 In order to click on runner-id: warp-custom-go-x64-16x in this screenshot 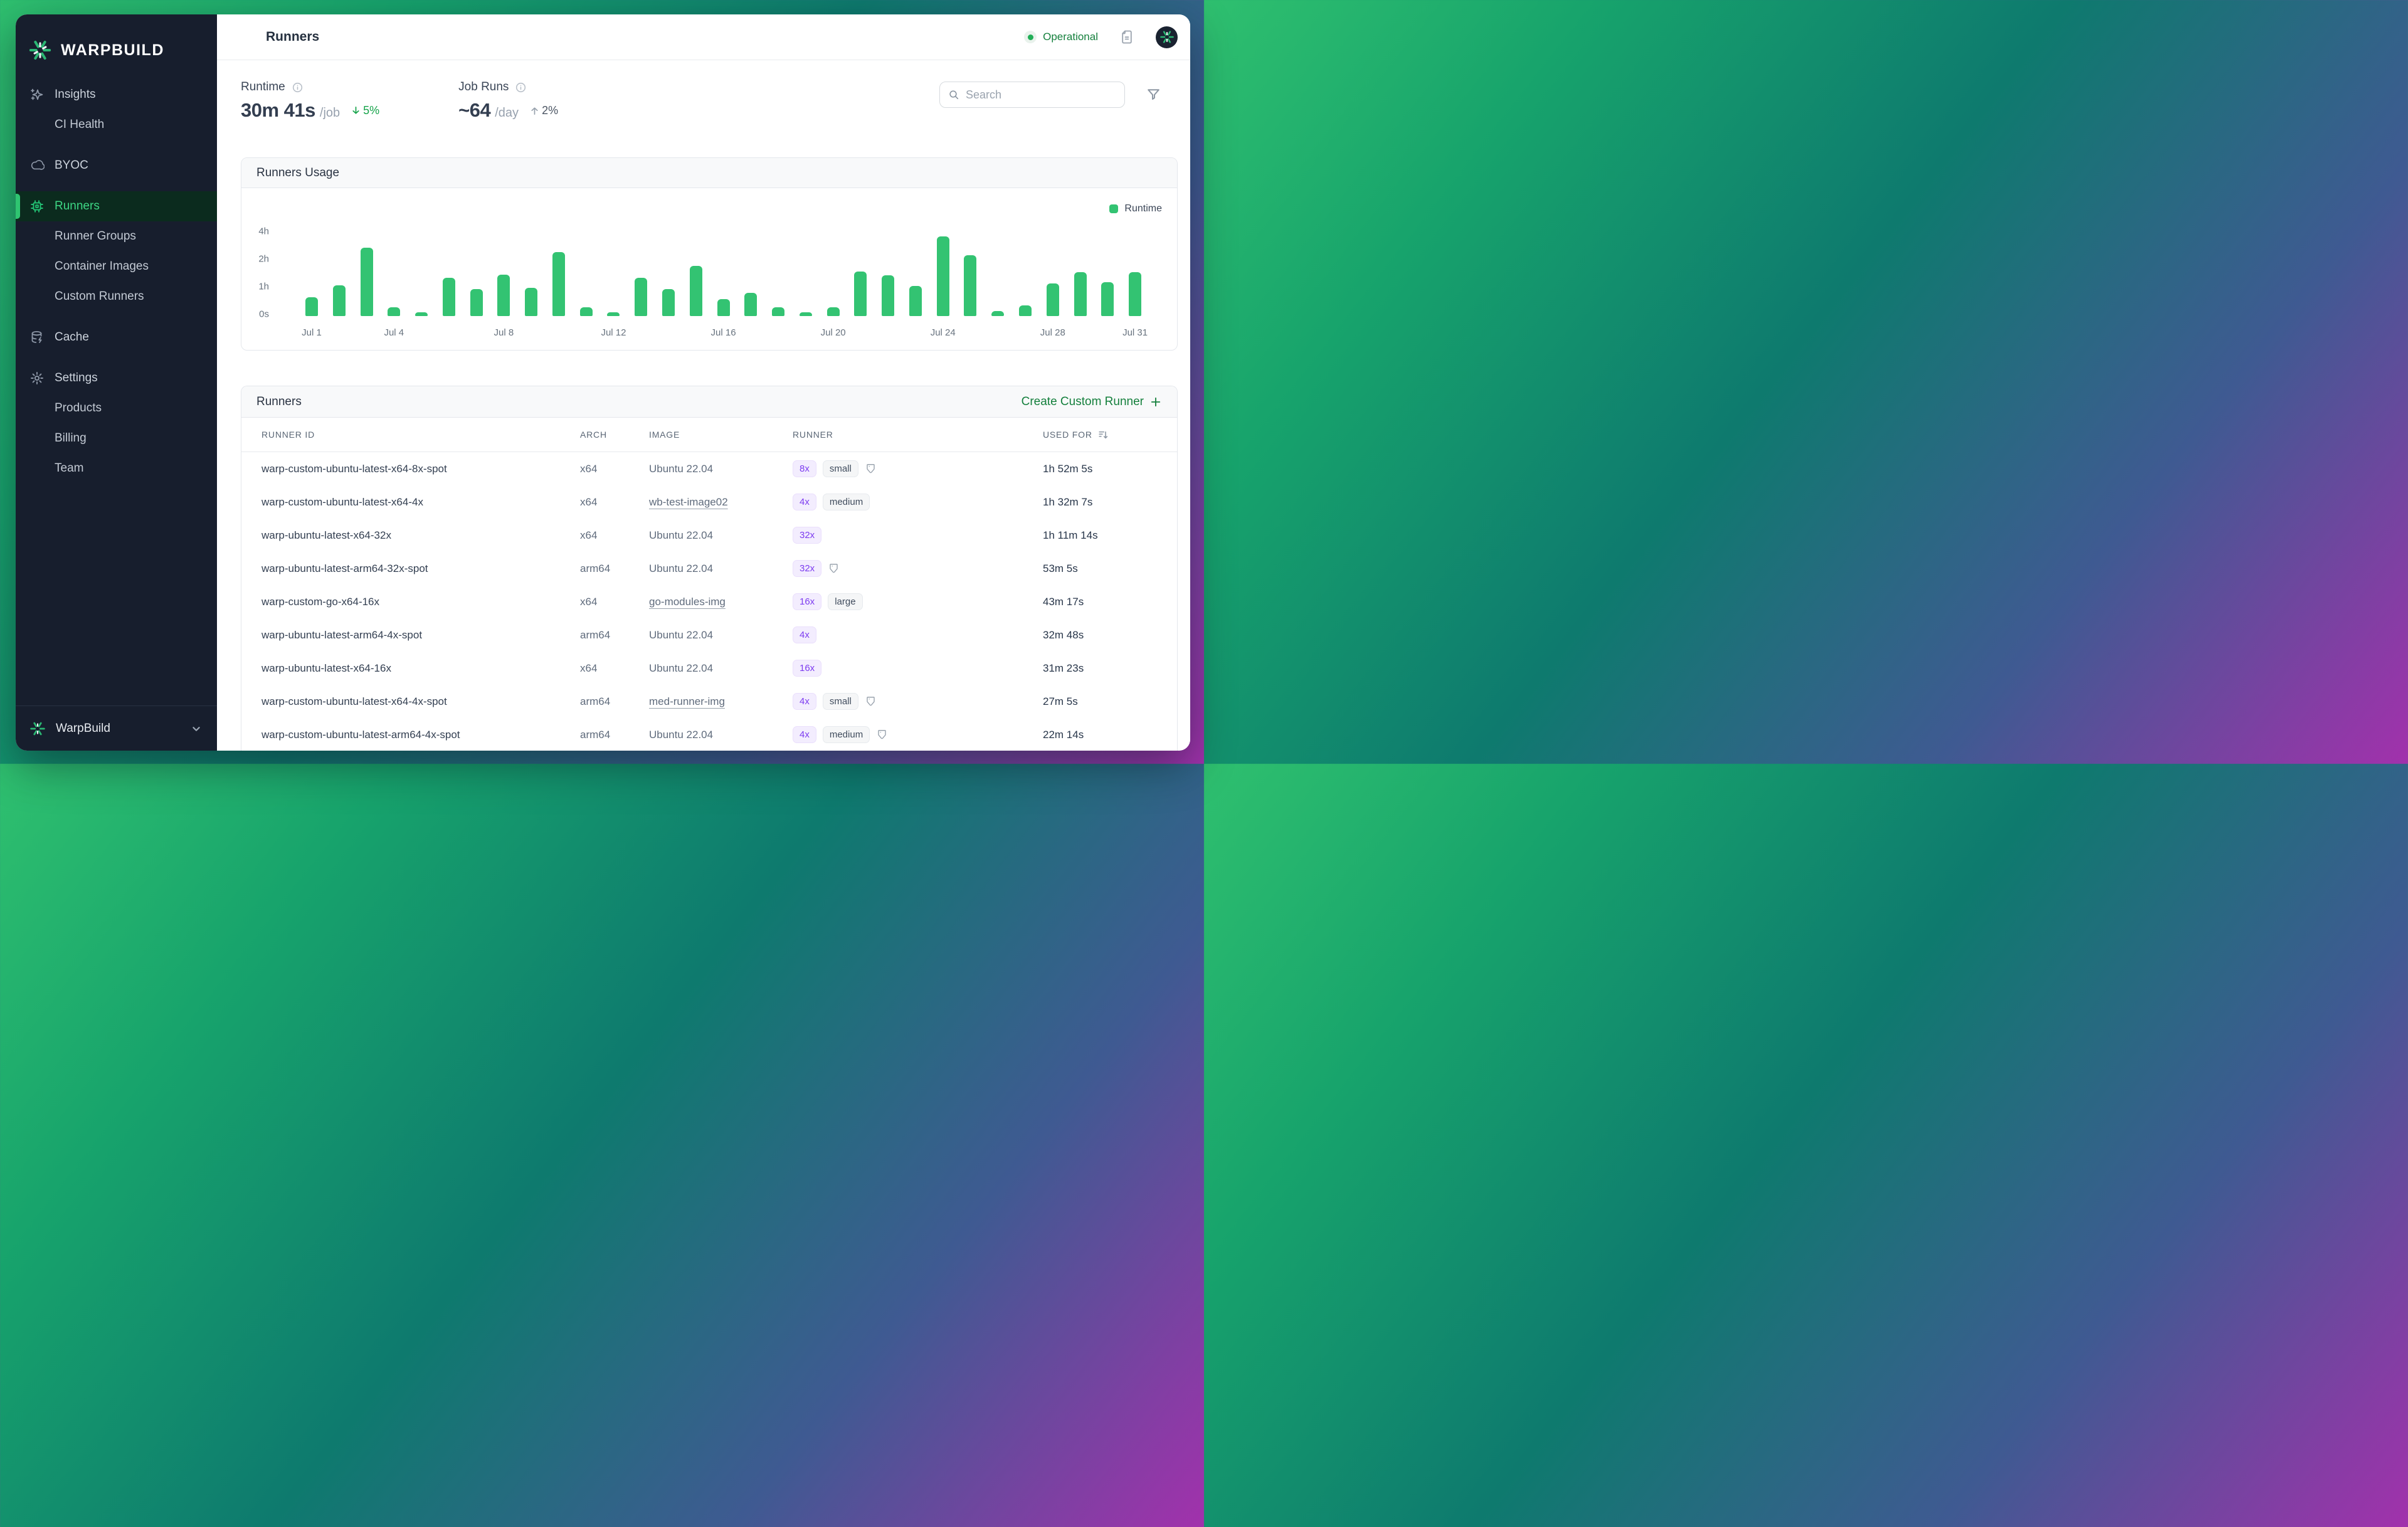, I will do `click(320, 601)`.